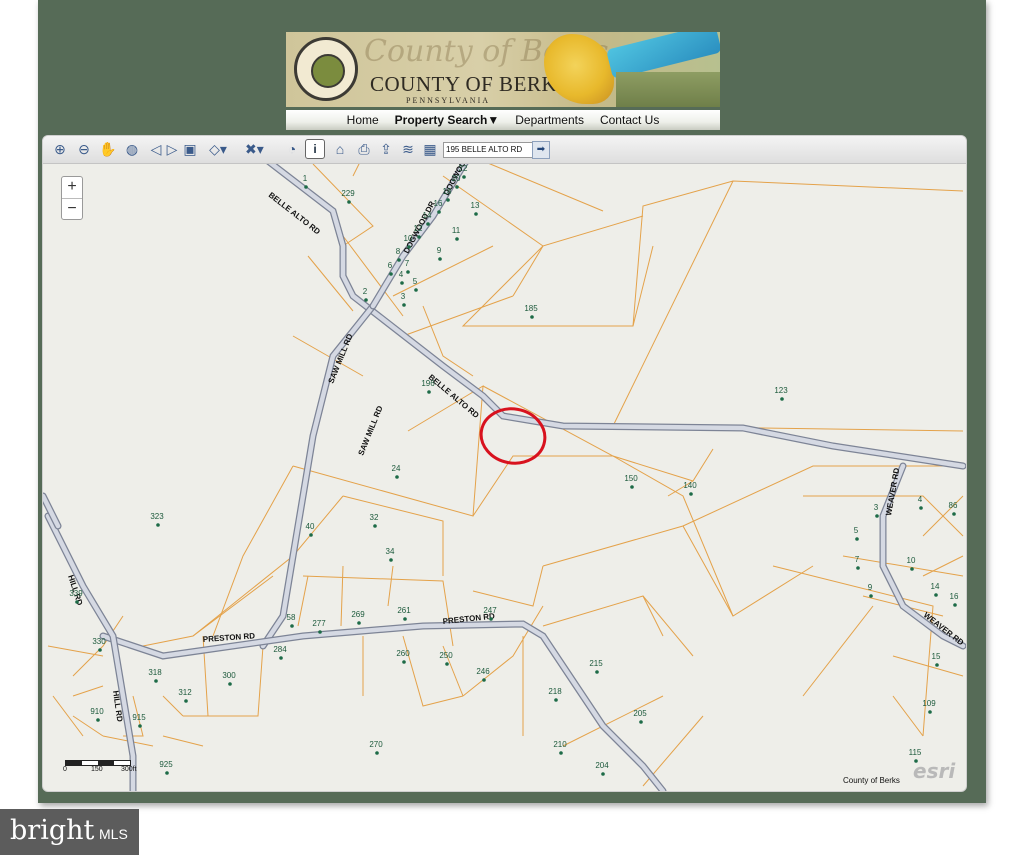 The width and height of the screenshot is (1024, 855). I want to click on select-icon: ◇▾, so click(218, 149).